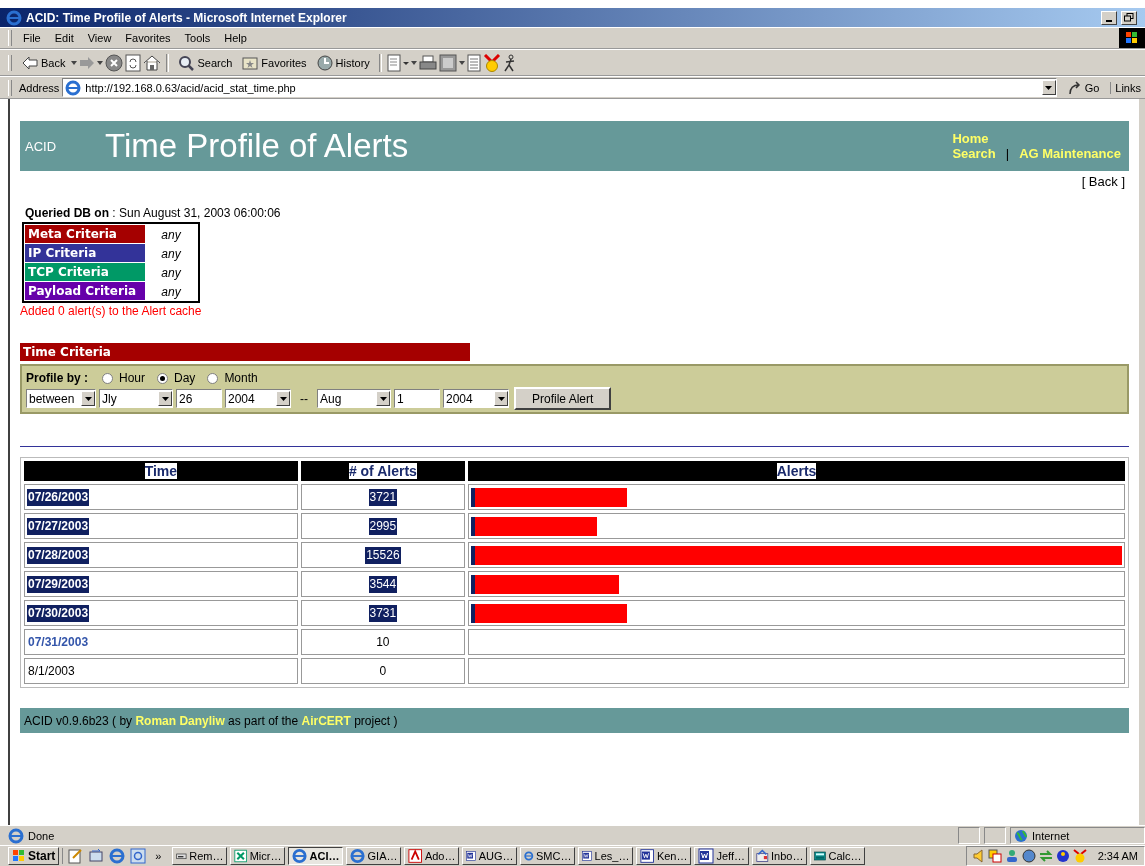 This screenshot has height=866, width=1145. What do you see at coordinates (32, 38) in the screenshot?
I see `menu-item: File` at bounding box center [32, 38].